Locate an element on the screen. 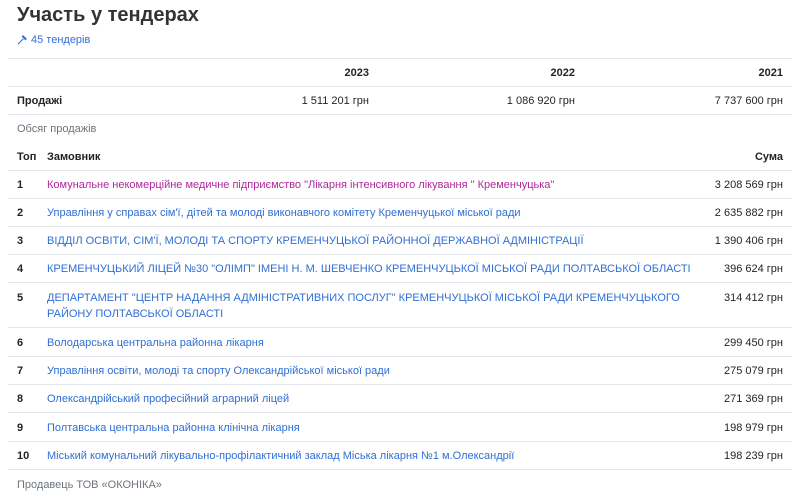  col-sum-header: Сума is located at coordinates (768, 157).